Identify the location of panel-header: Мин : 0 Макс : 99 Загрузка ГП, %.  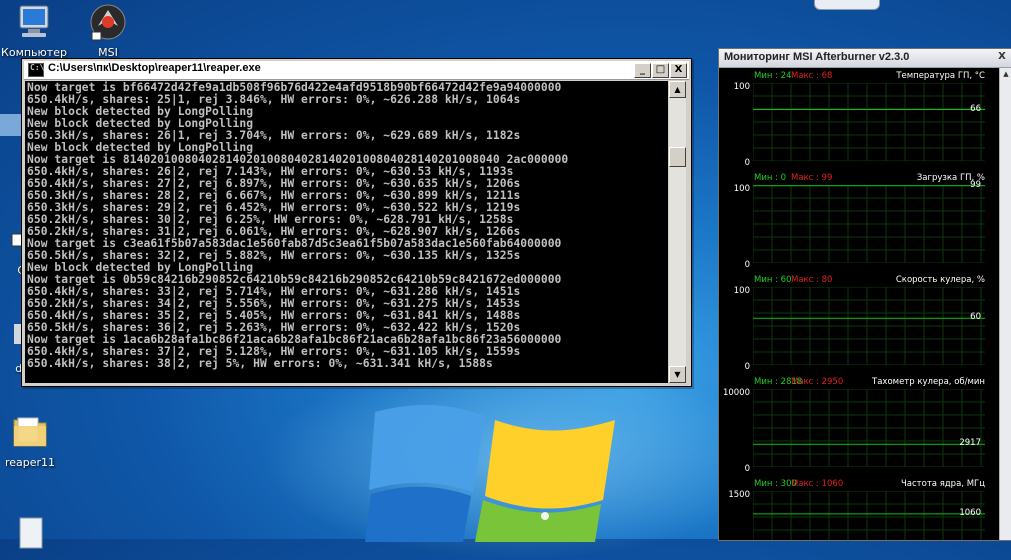
(859, 178).